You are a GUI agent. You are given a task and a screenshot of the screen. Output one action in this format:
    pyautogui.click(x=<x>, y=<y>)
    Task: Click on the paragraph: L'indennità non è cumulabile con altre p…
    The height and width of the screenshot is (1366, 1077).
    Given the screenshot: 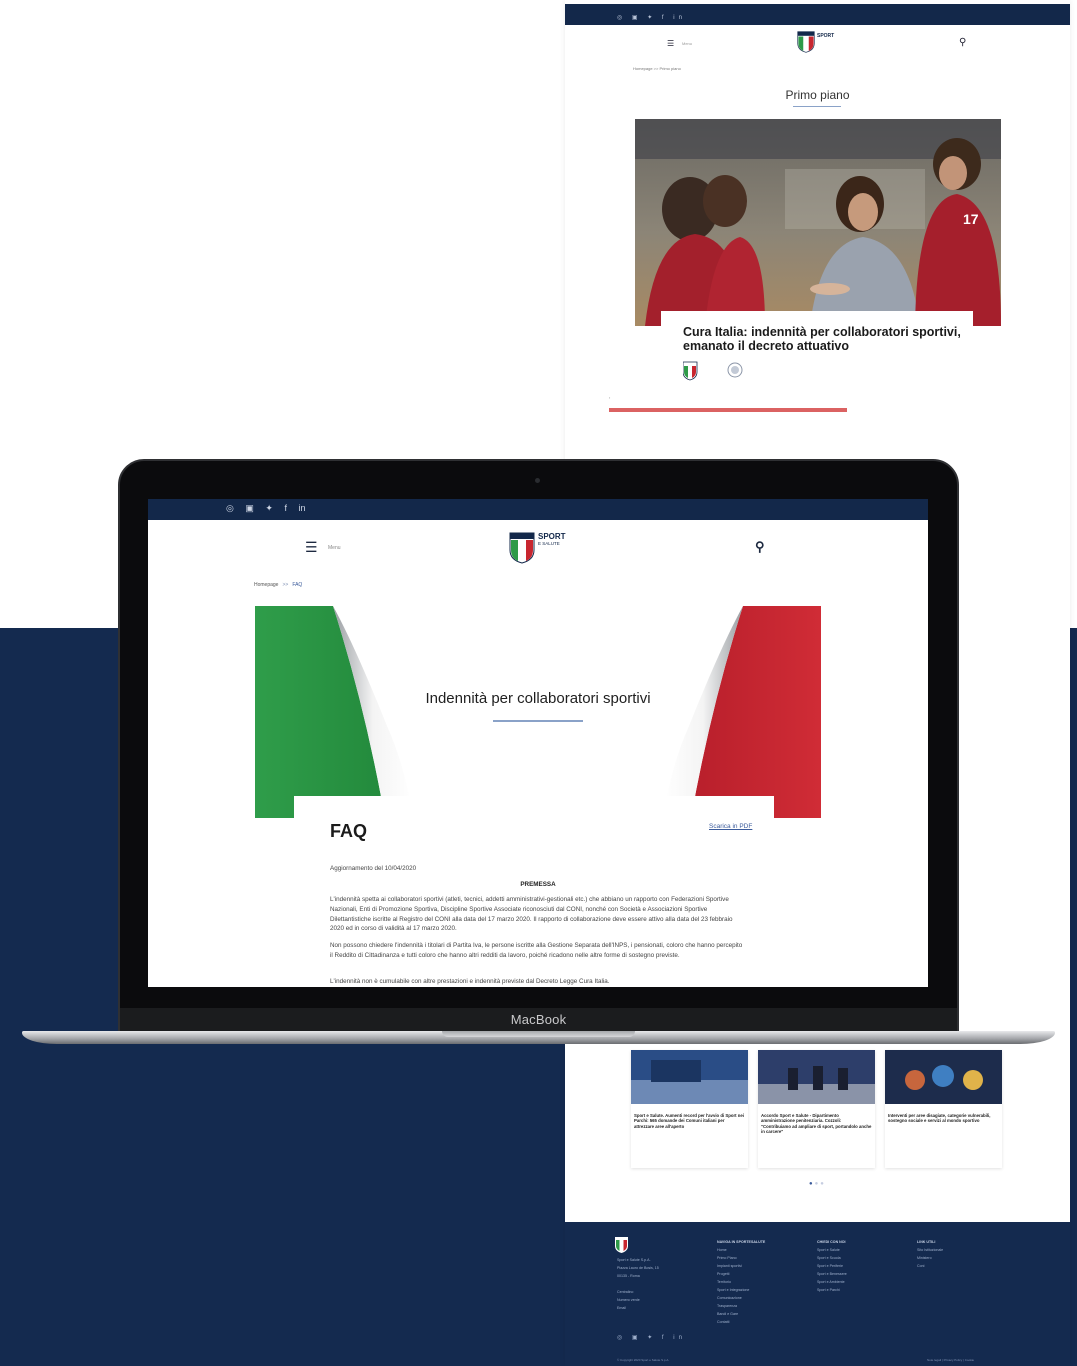 What is the action you would take?
    pyautogui.click(x=470, y=981)
    